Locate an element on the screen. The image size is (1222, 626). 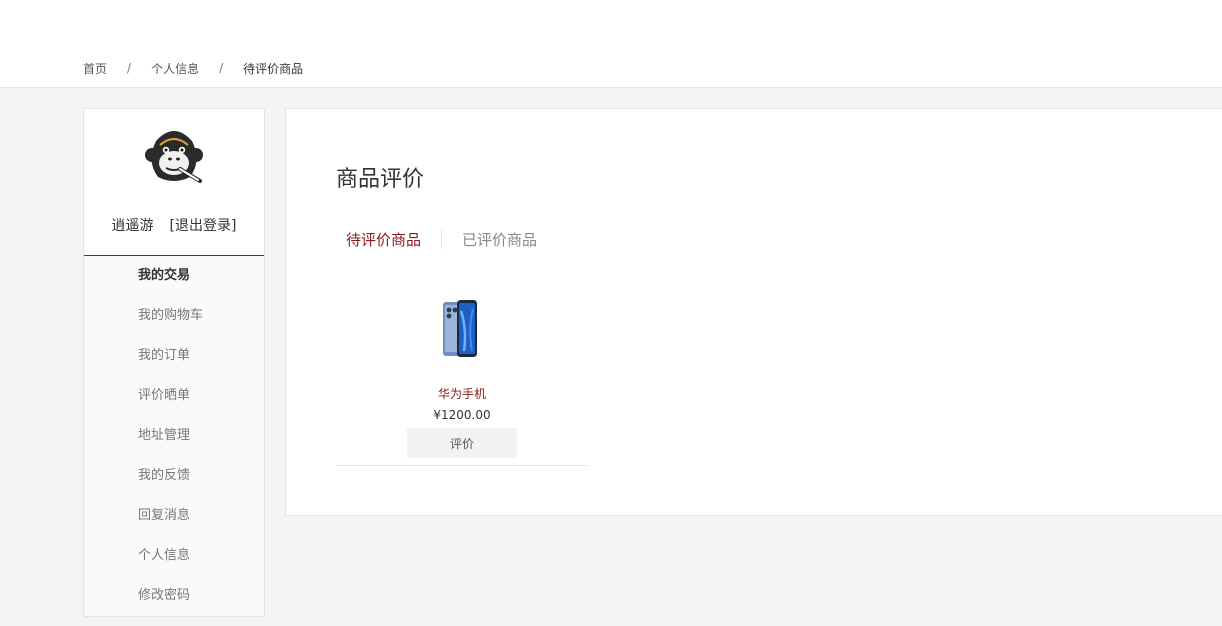
sidebar-item-addresses: 地址管理 is located at coordinates (174, 436).